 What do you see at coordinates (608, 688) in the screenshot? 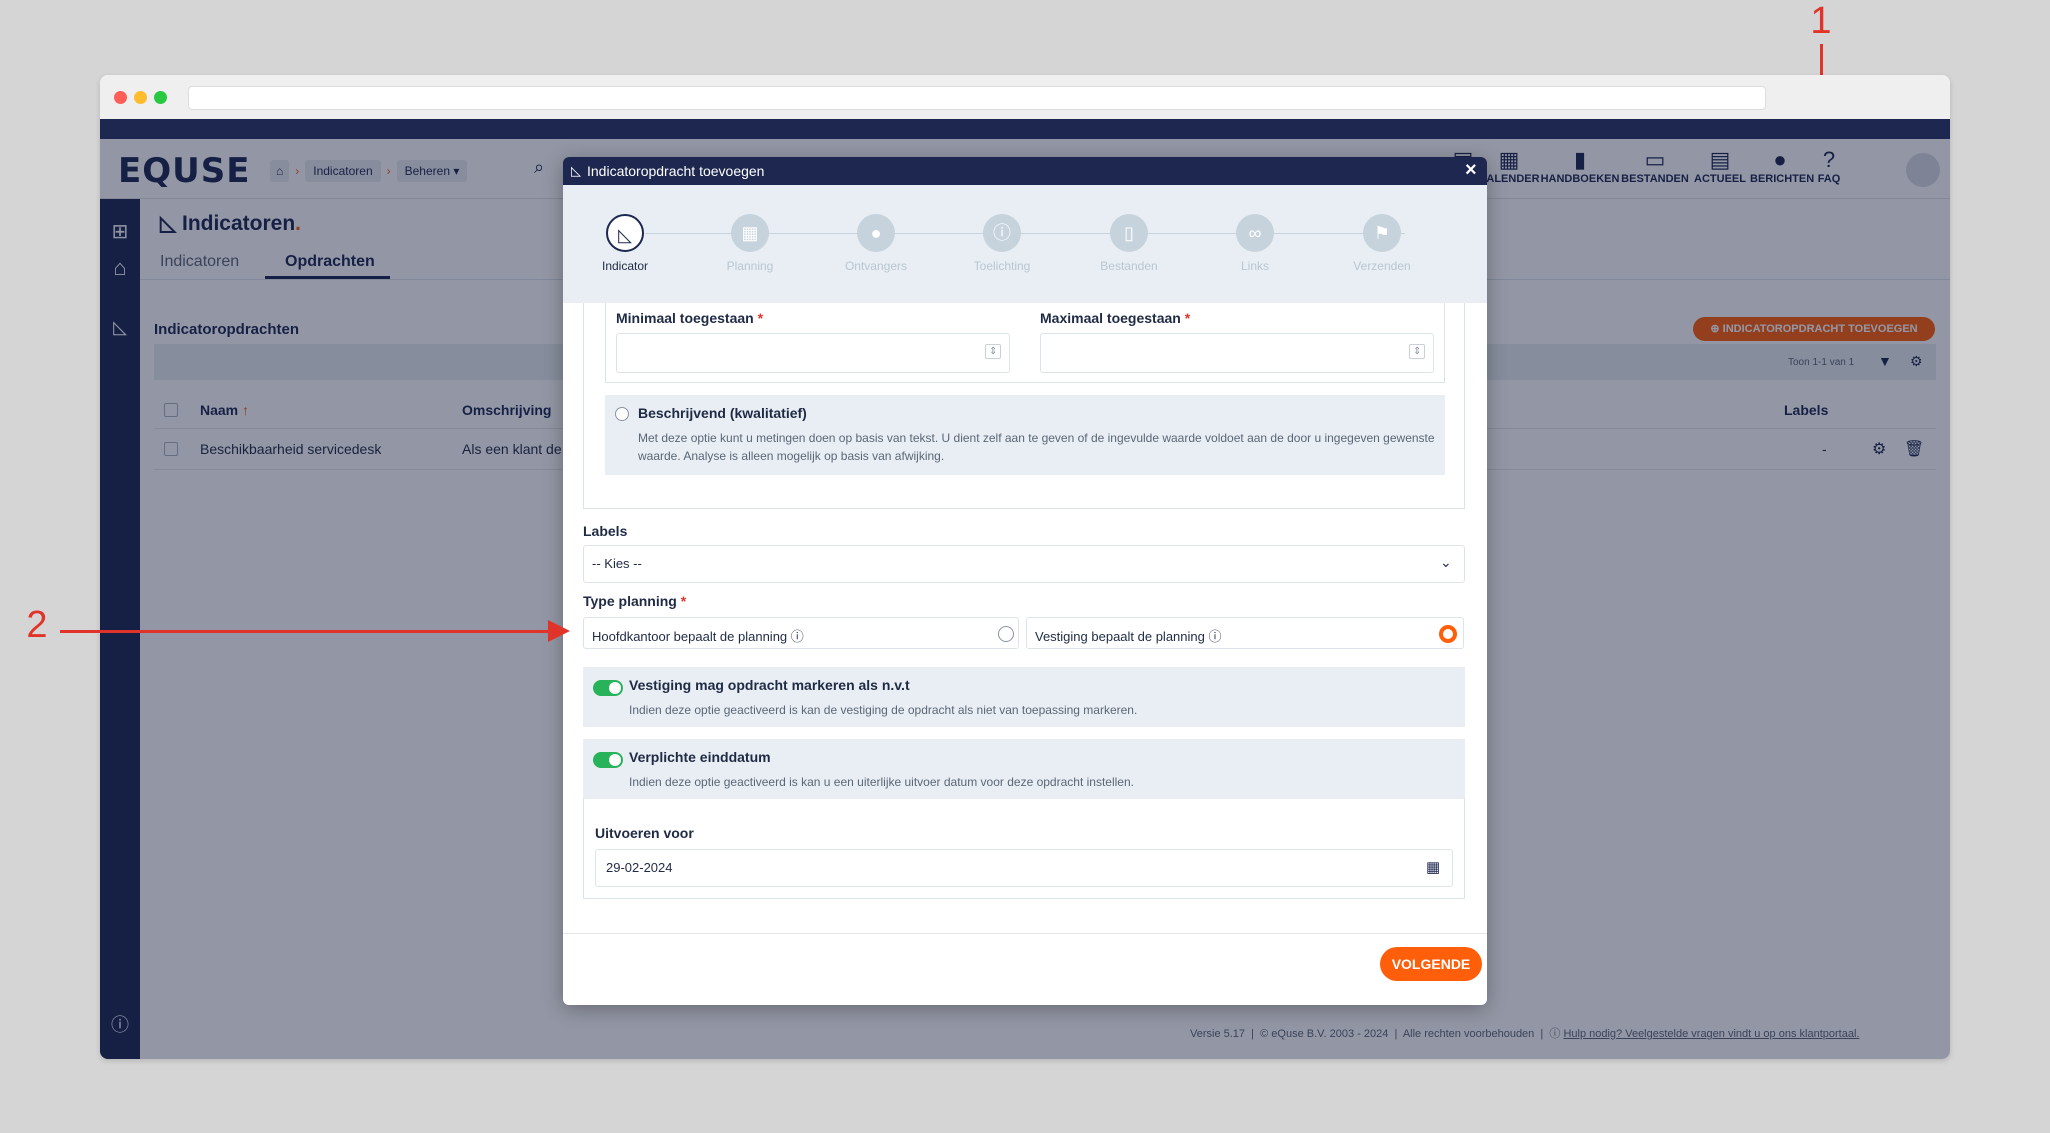
I see `toggle-nvt-switch` at bounding box center [608, 688].